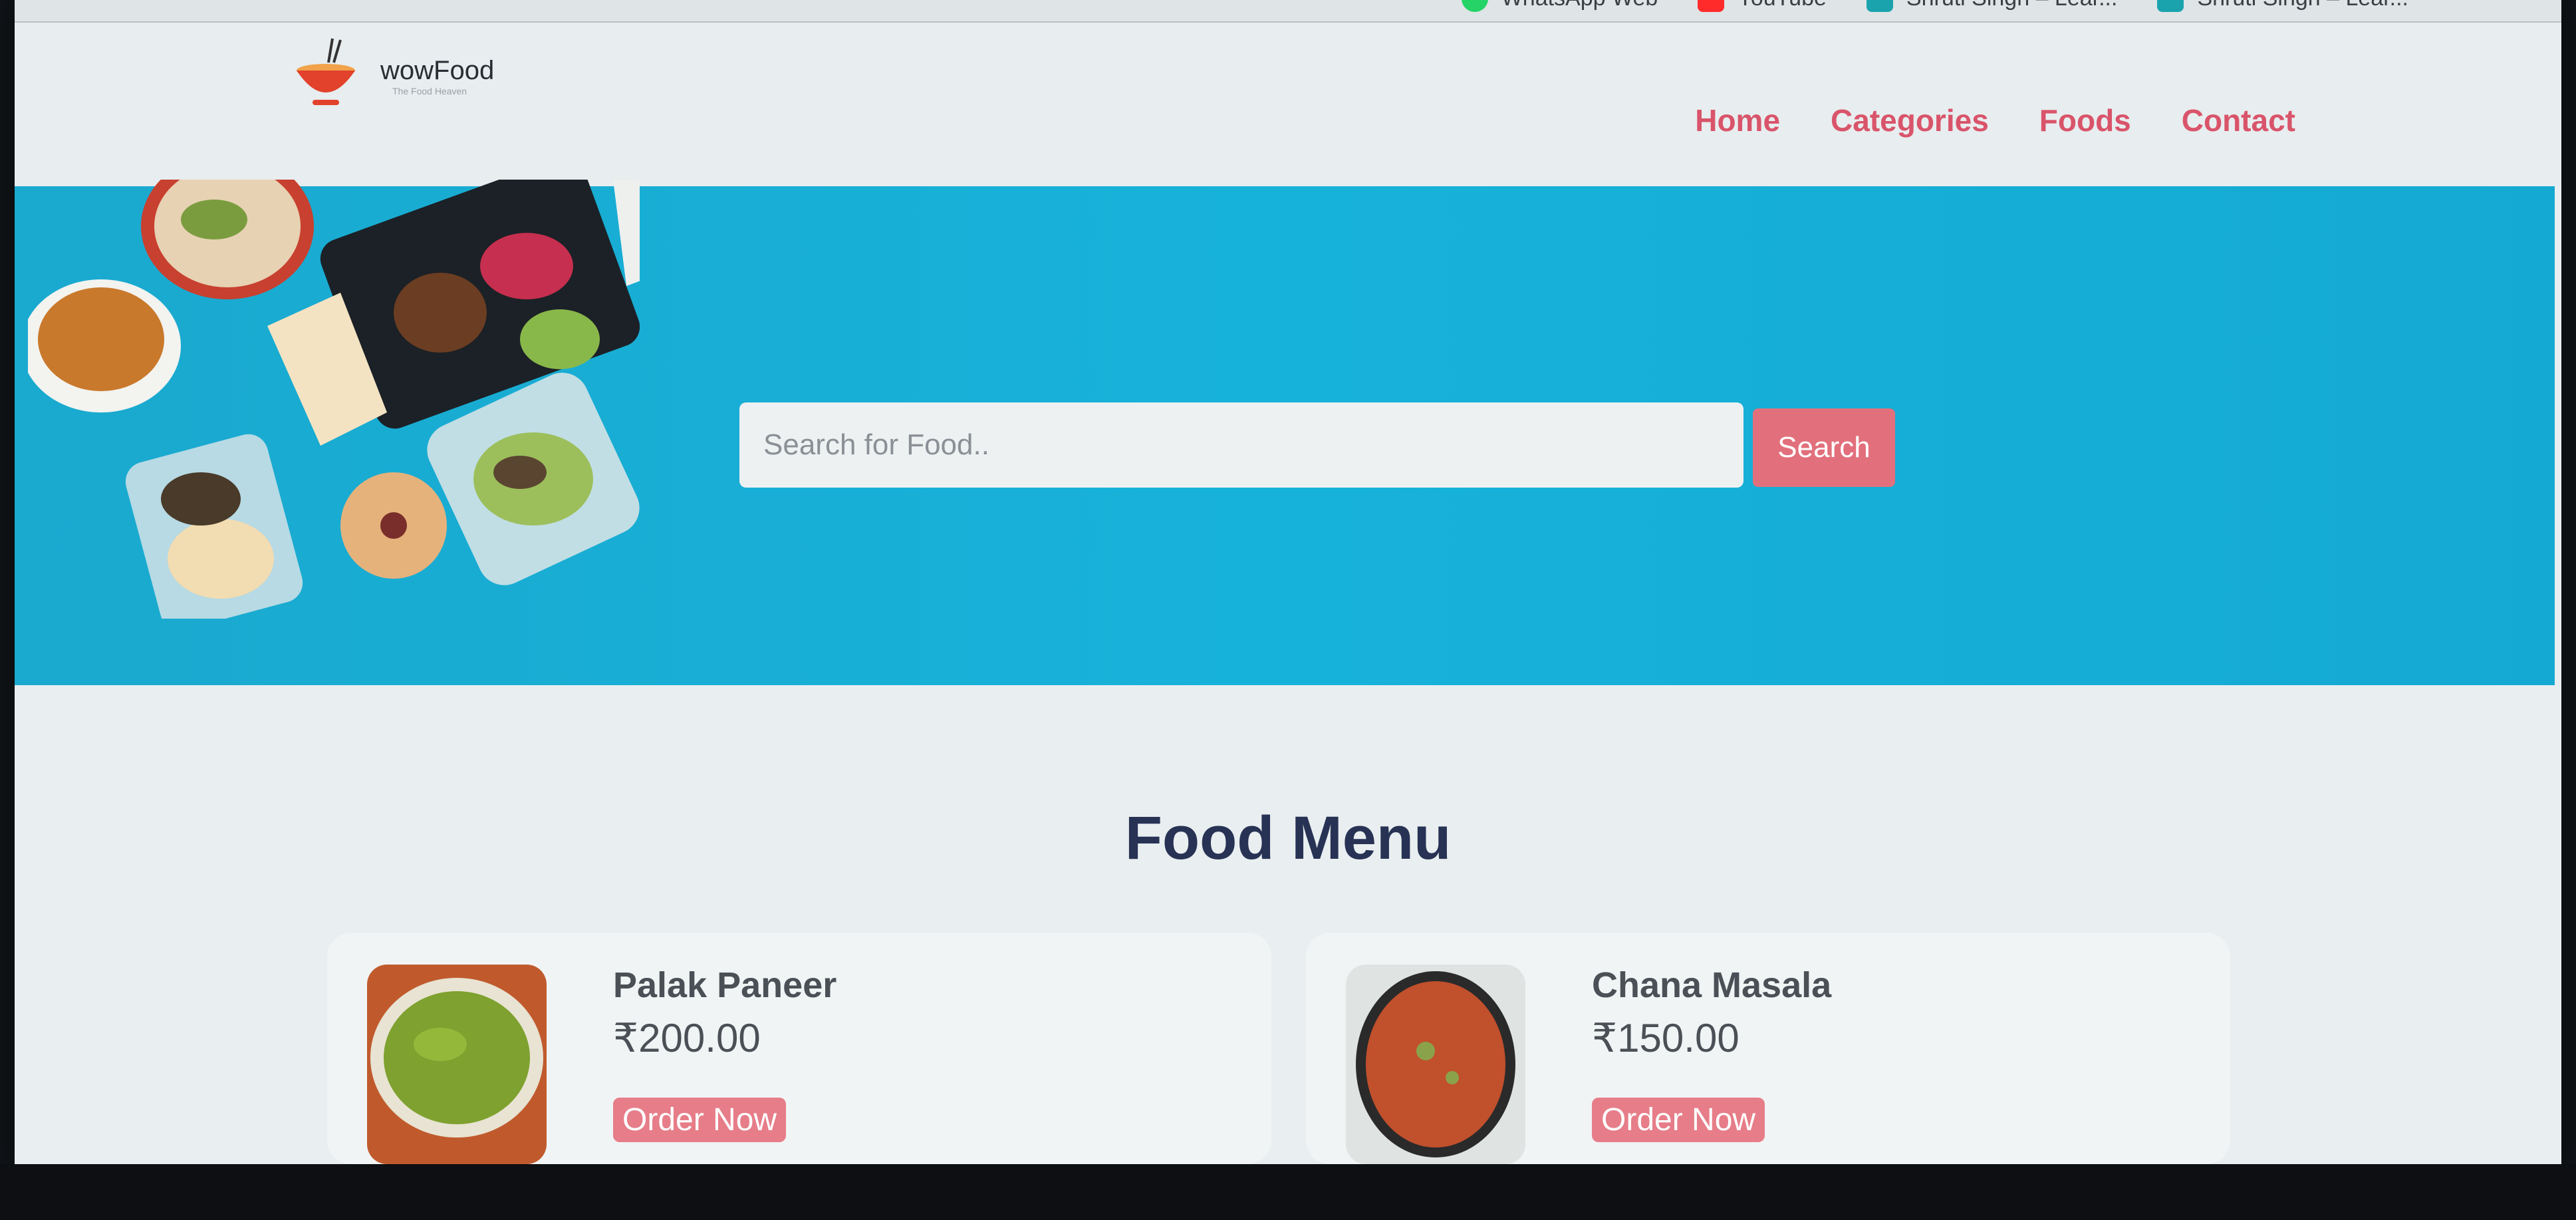 Image resolution: width=2576 pixels, height=1220 pixels. Describe the element at coordinates (437, 70) in the screenshot. I see `logo-title: wowFood` at that location.